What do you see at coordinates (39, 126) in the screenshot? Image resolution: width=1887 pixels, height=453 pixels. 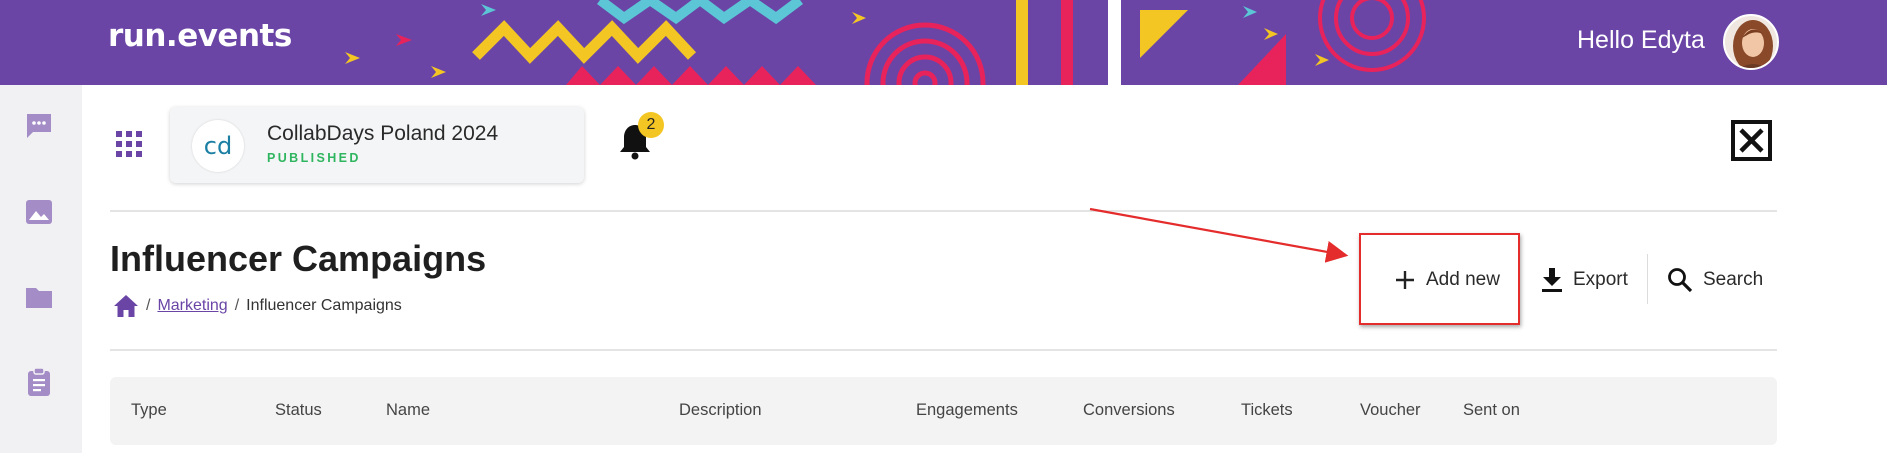 I see `chat-icon` at bounding box center [39, 126].